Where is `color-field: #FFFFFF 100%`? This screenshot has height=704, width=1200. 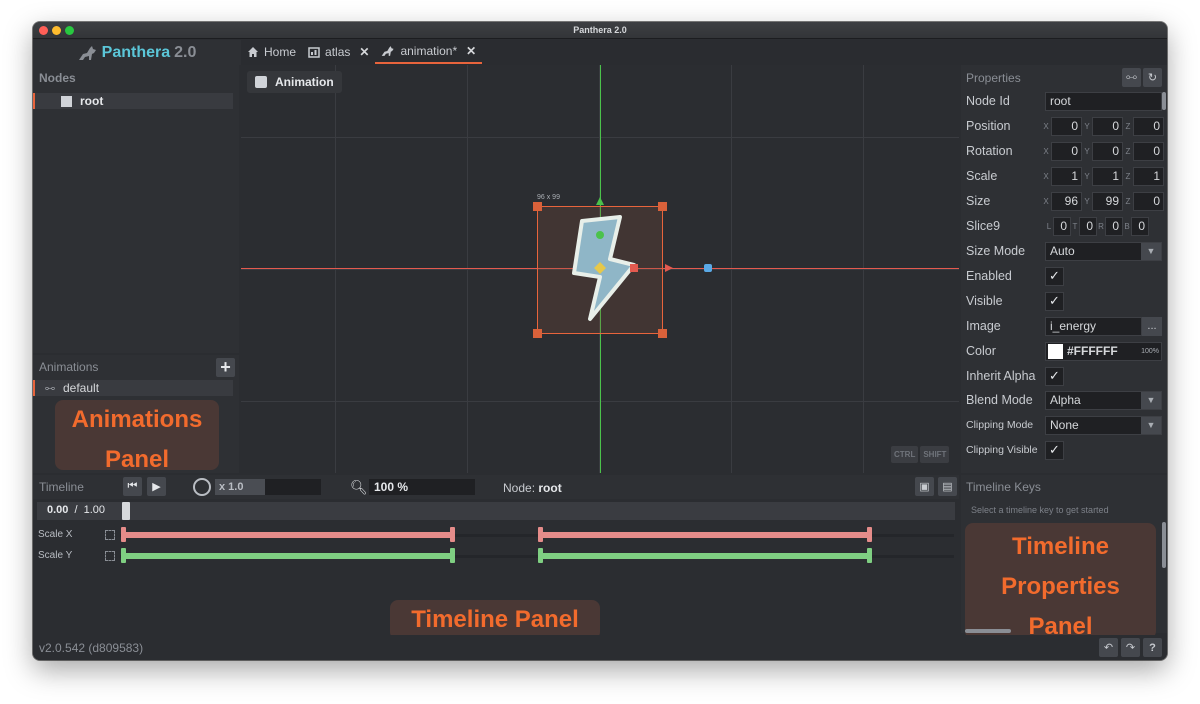 color-field: #FFFFFF 100% is located at coordinates (1103, 351).